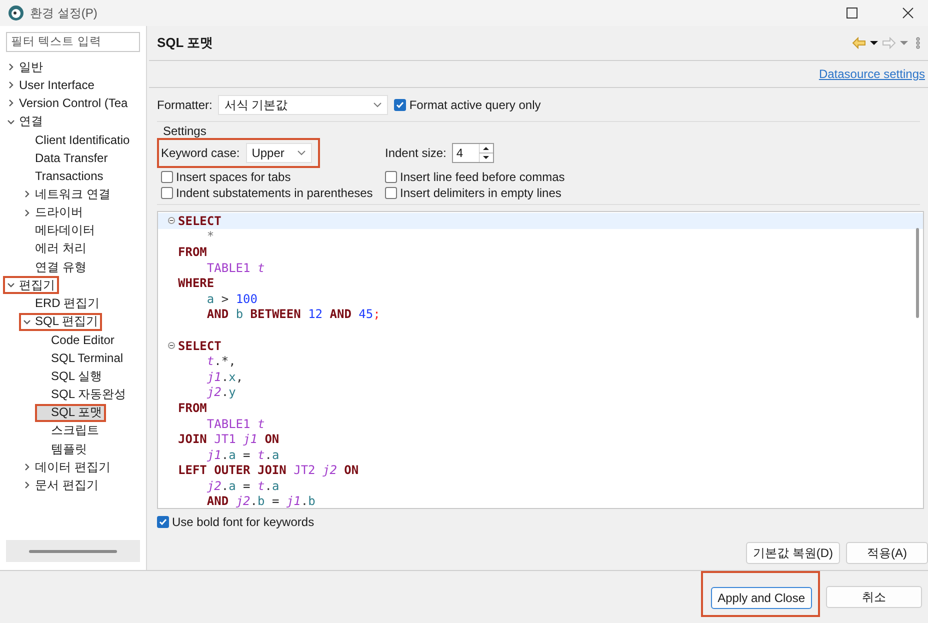  What do you see at coordinates (652, 177) in the screenshot?
I see `checkbox: Insert line feed before commas` at bounding box center [652, 177].